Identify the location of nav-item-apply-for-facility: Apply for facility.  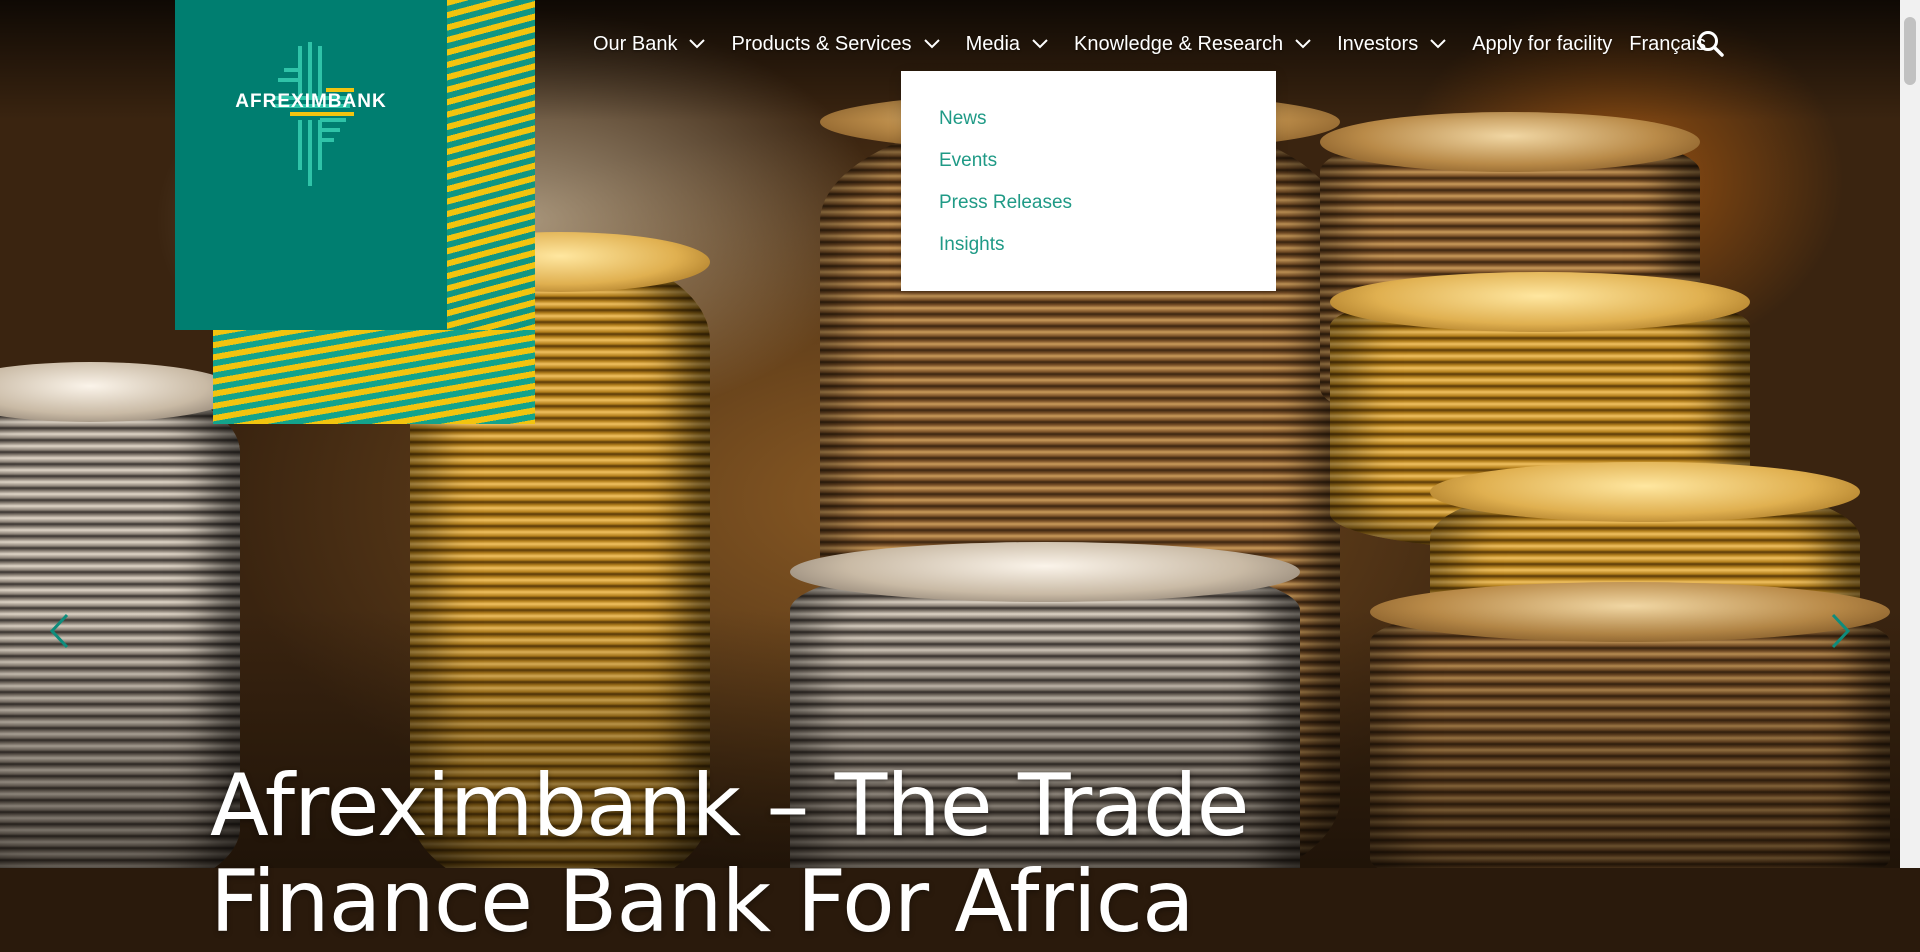
(1542, 44).